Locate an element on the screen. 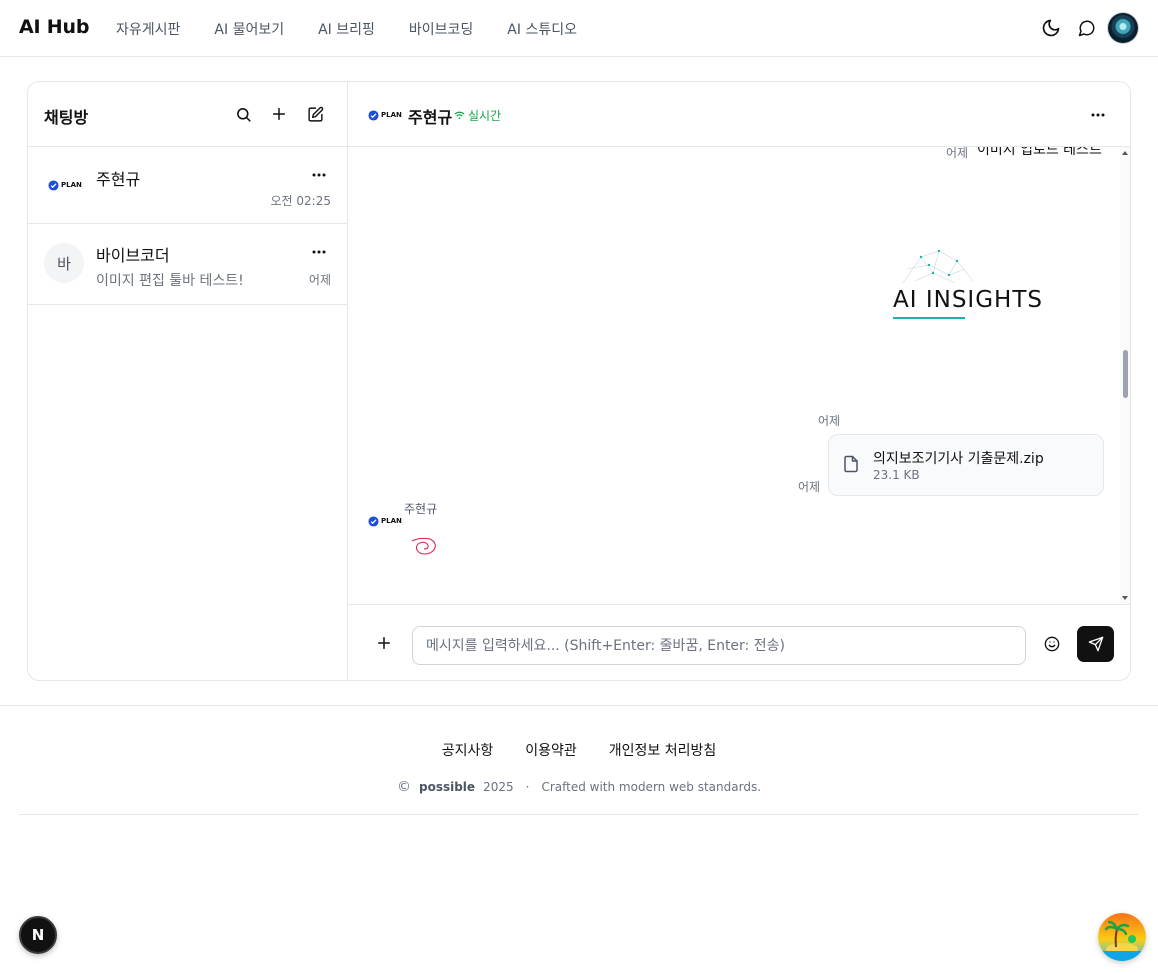 The image size is (1158, 973). user-avatar is located at coordinates (1123, 28).